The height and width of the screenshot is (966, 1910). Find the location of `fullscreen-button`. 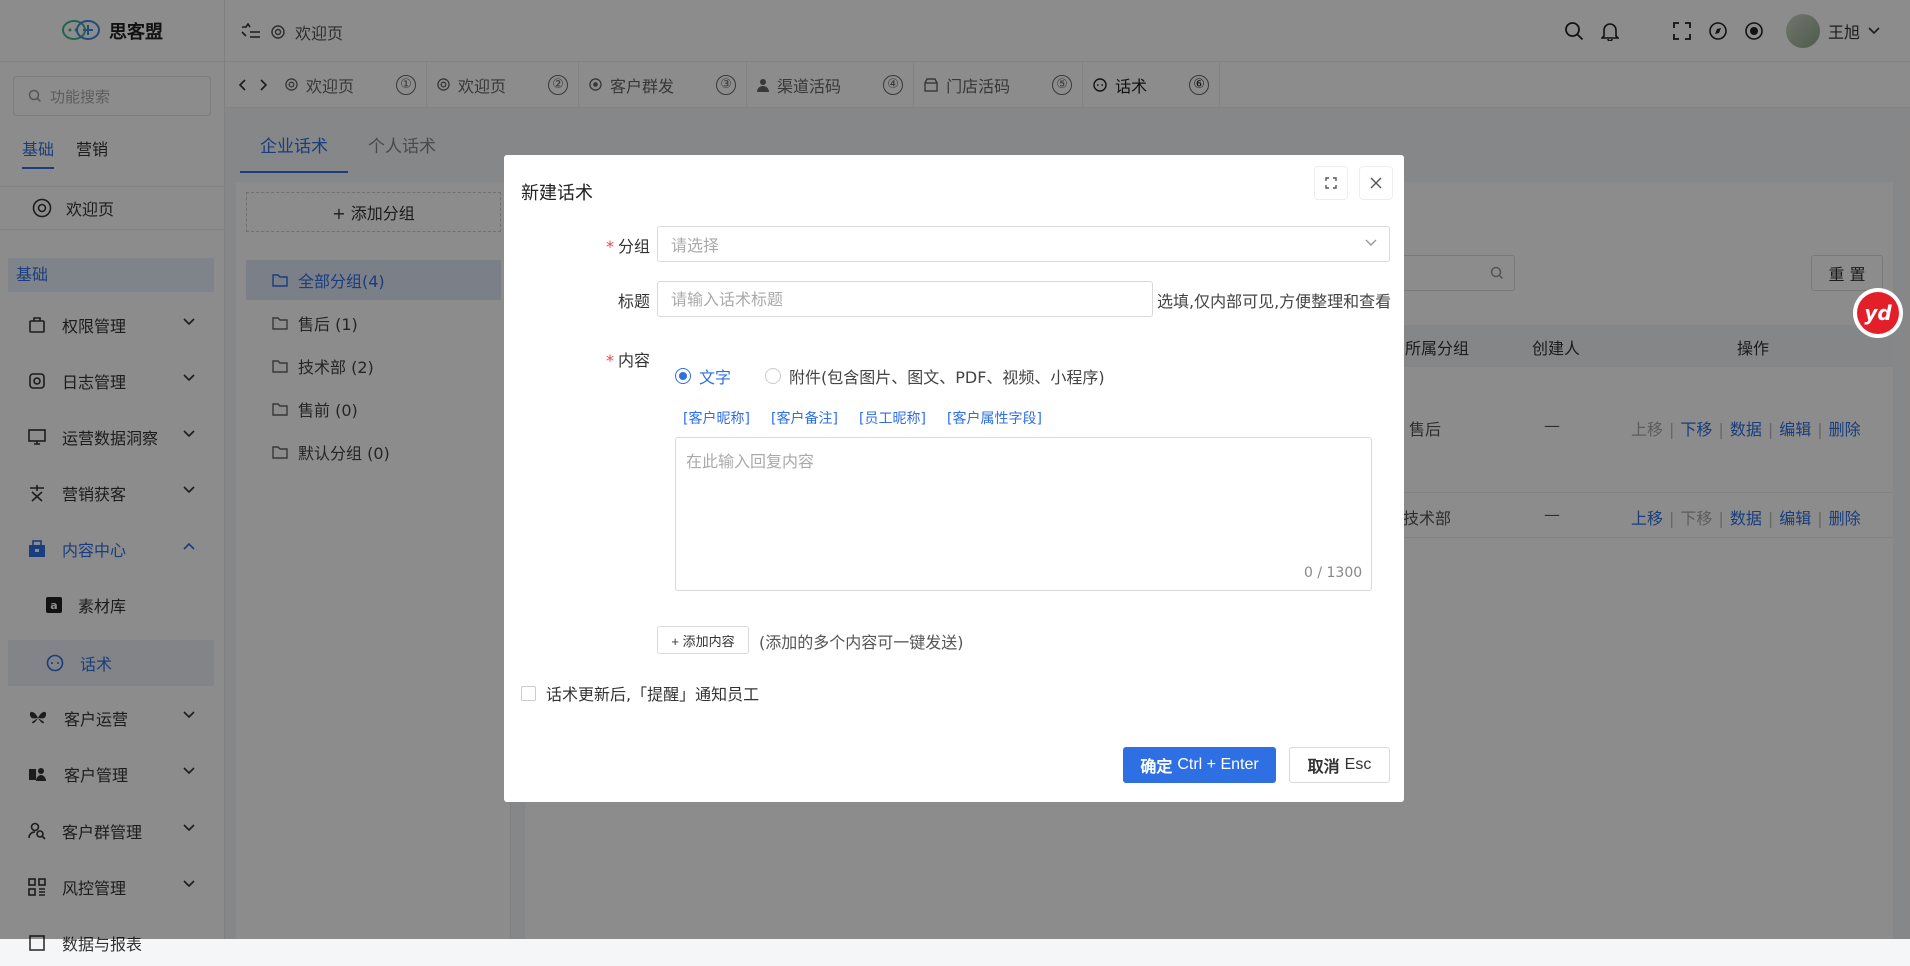

fullscreen-button is located at coordinates (1331, 183).